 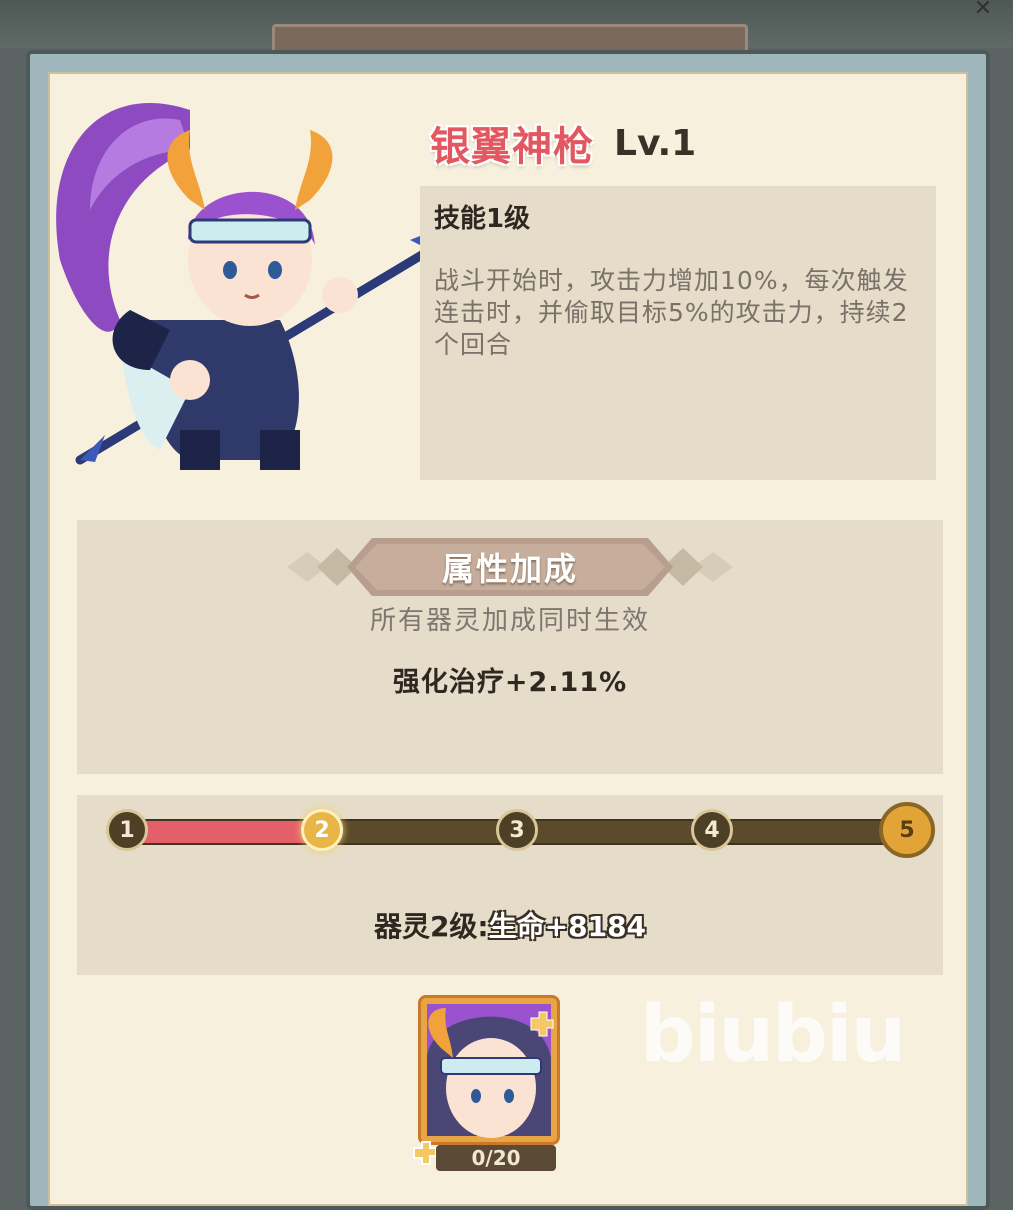 I want to click on level-bonus: 生命+8184, so click(x=567, y=926).